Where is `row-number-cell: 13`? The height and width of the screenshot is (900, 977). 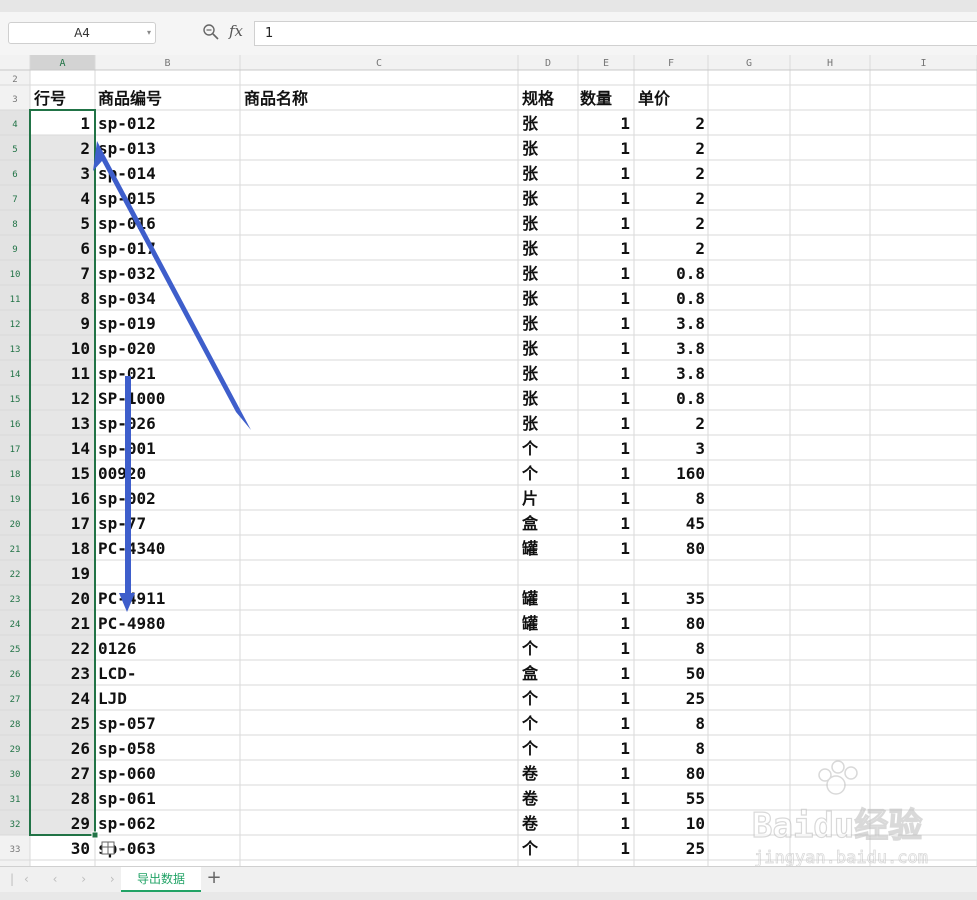 row-number-cell: 13 is located at coordinates (80, 423).